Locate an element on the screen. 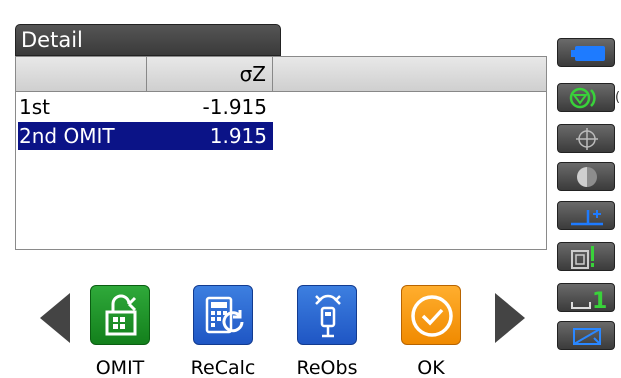  recalc-button is located at coordinates (223, 315).